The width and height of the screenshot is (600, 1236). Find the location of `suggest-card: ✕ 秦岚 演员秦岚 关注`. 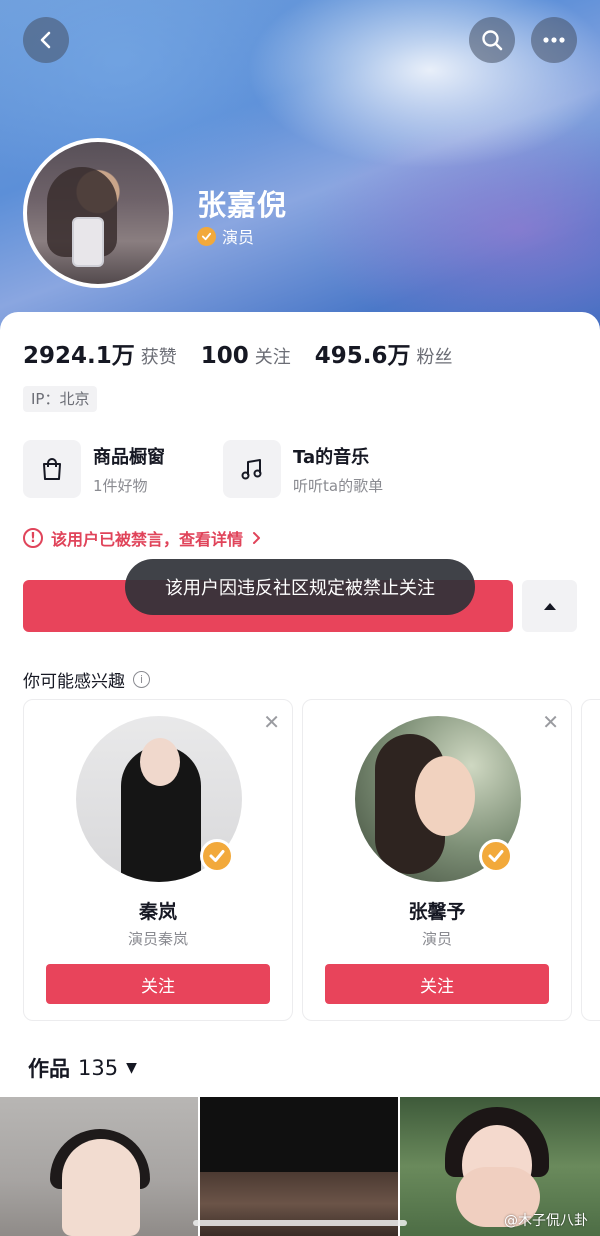

suggest-card: ✕ 秦岚 演员秦岚 关注 is located at coordinates (158, 860).